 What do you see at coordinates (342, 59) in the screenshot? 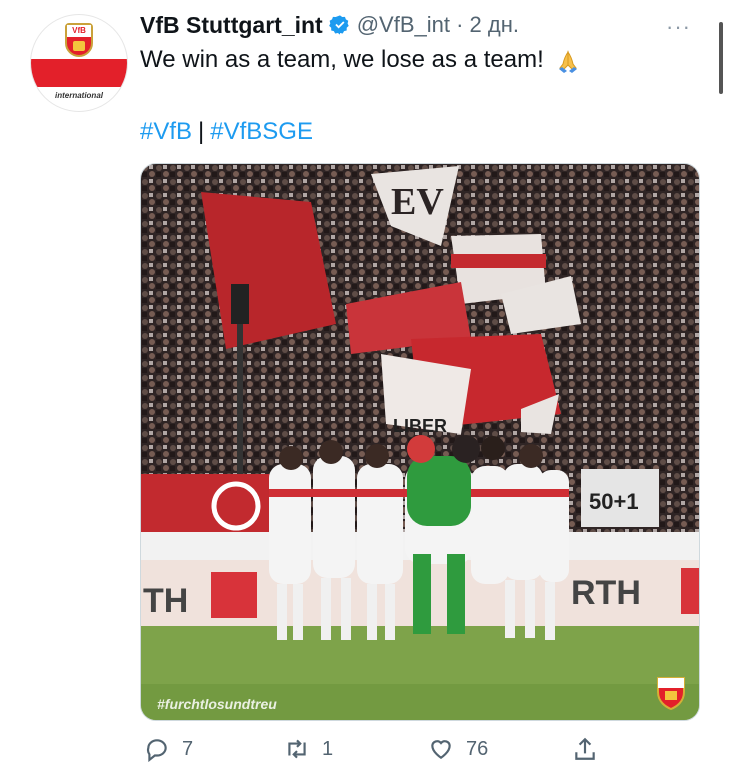
I see `tweet-body: We win as a team, we lose as a team!` at bounding box center [342, 59].